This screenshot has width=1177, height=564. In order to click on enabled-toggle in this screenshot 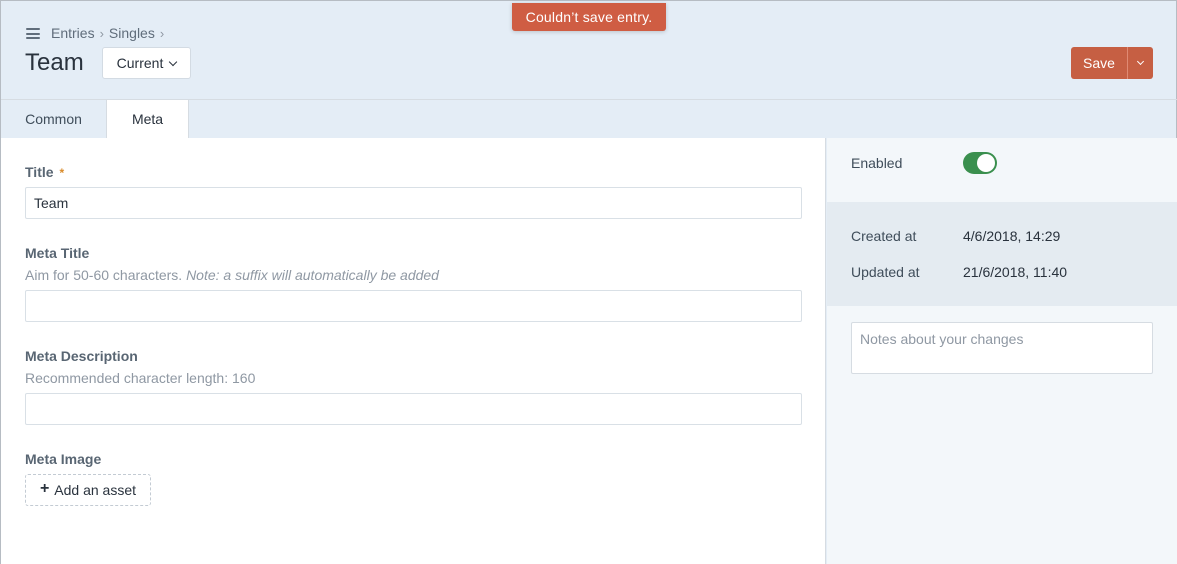, I will do `click(980, 163)`.